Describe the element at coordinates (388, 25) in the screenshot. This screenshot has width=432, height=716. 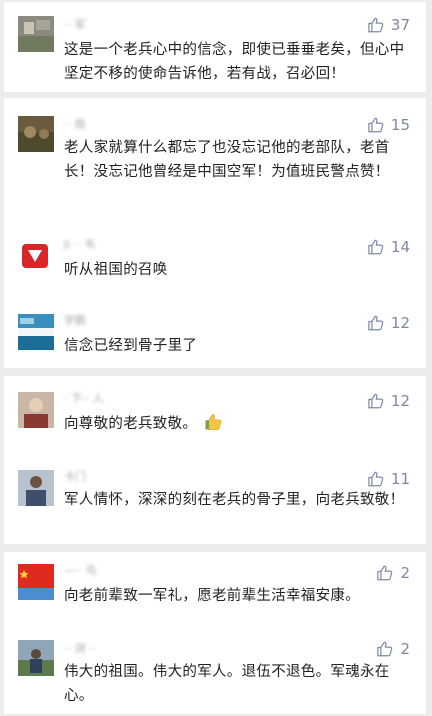
I see `like-button: 37` at that location.